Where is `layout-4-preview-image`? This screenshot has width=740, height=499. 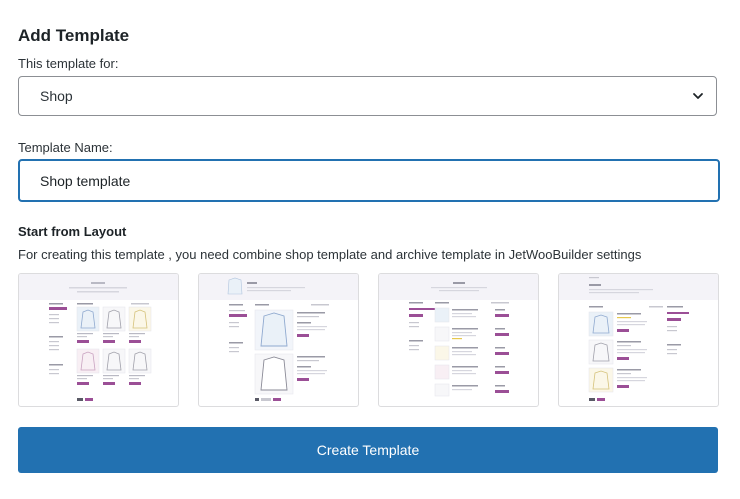
layout-4-preview-image is located at coordinates (638, 337).